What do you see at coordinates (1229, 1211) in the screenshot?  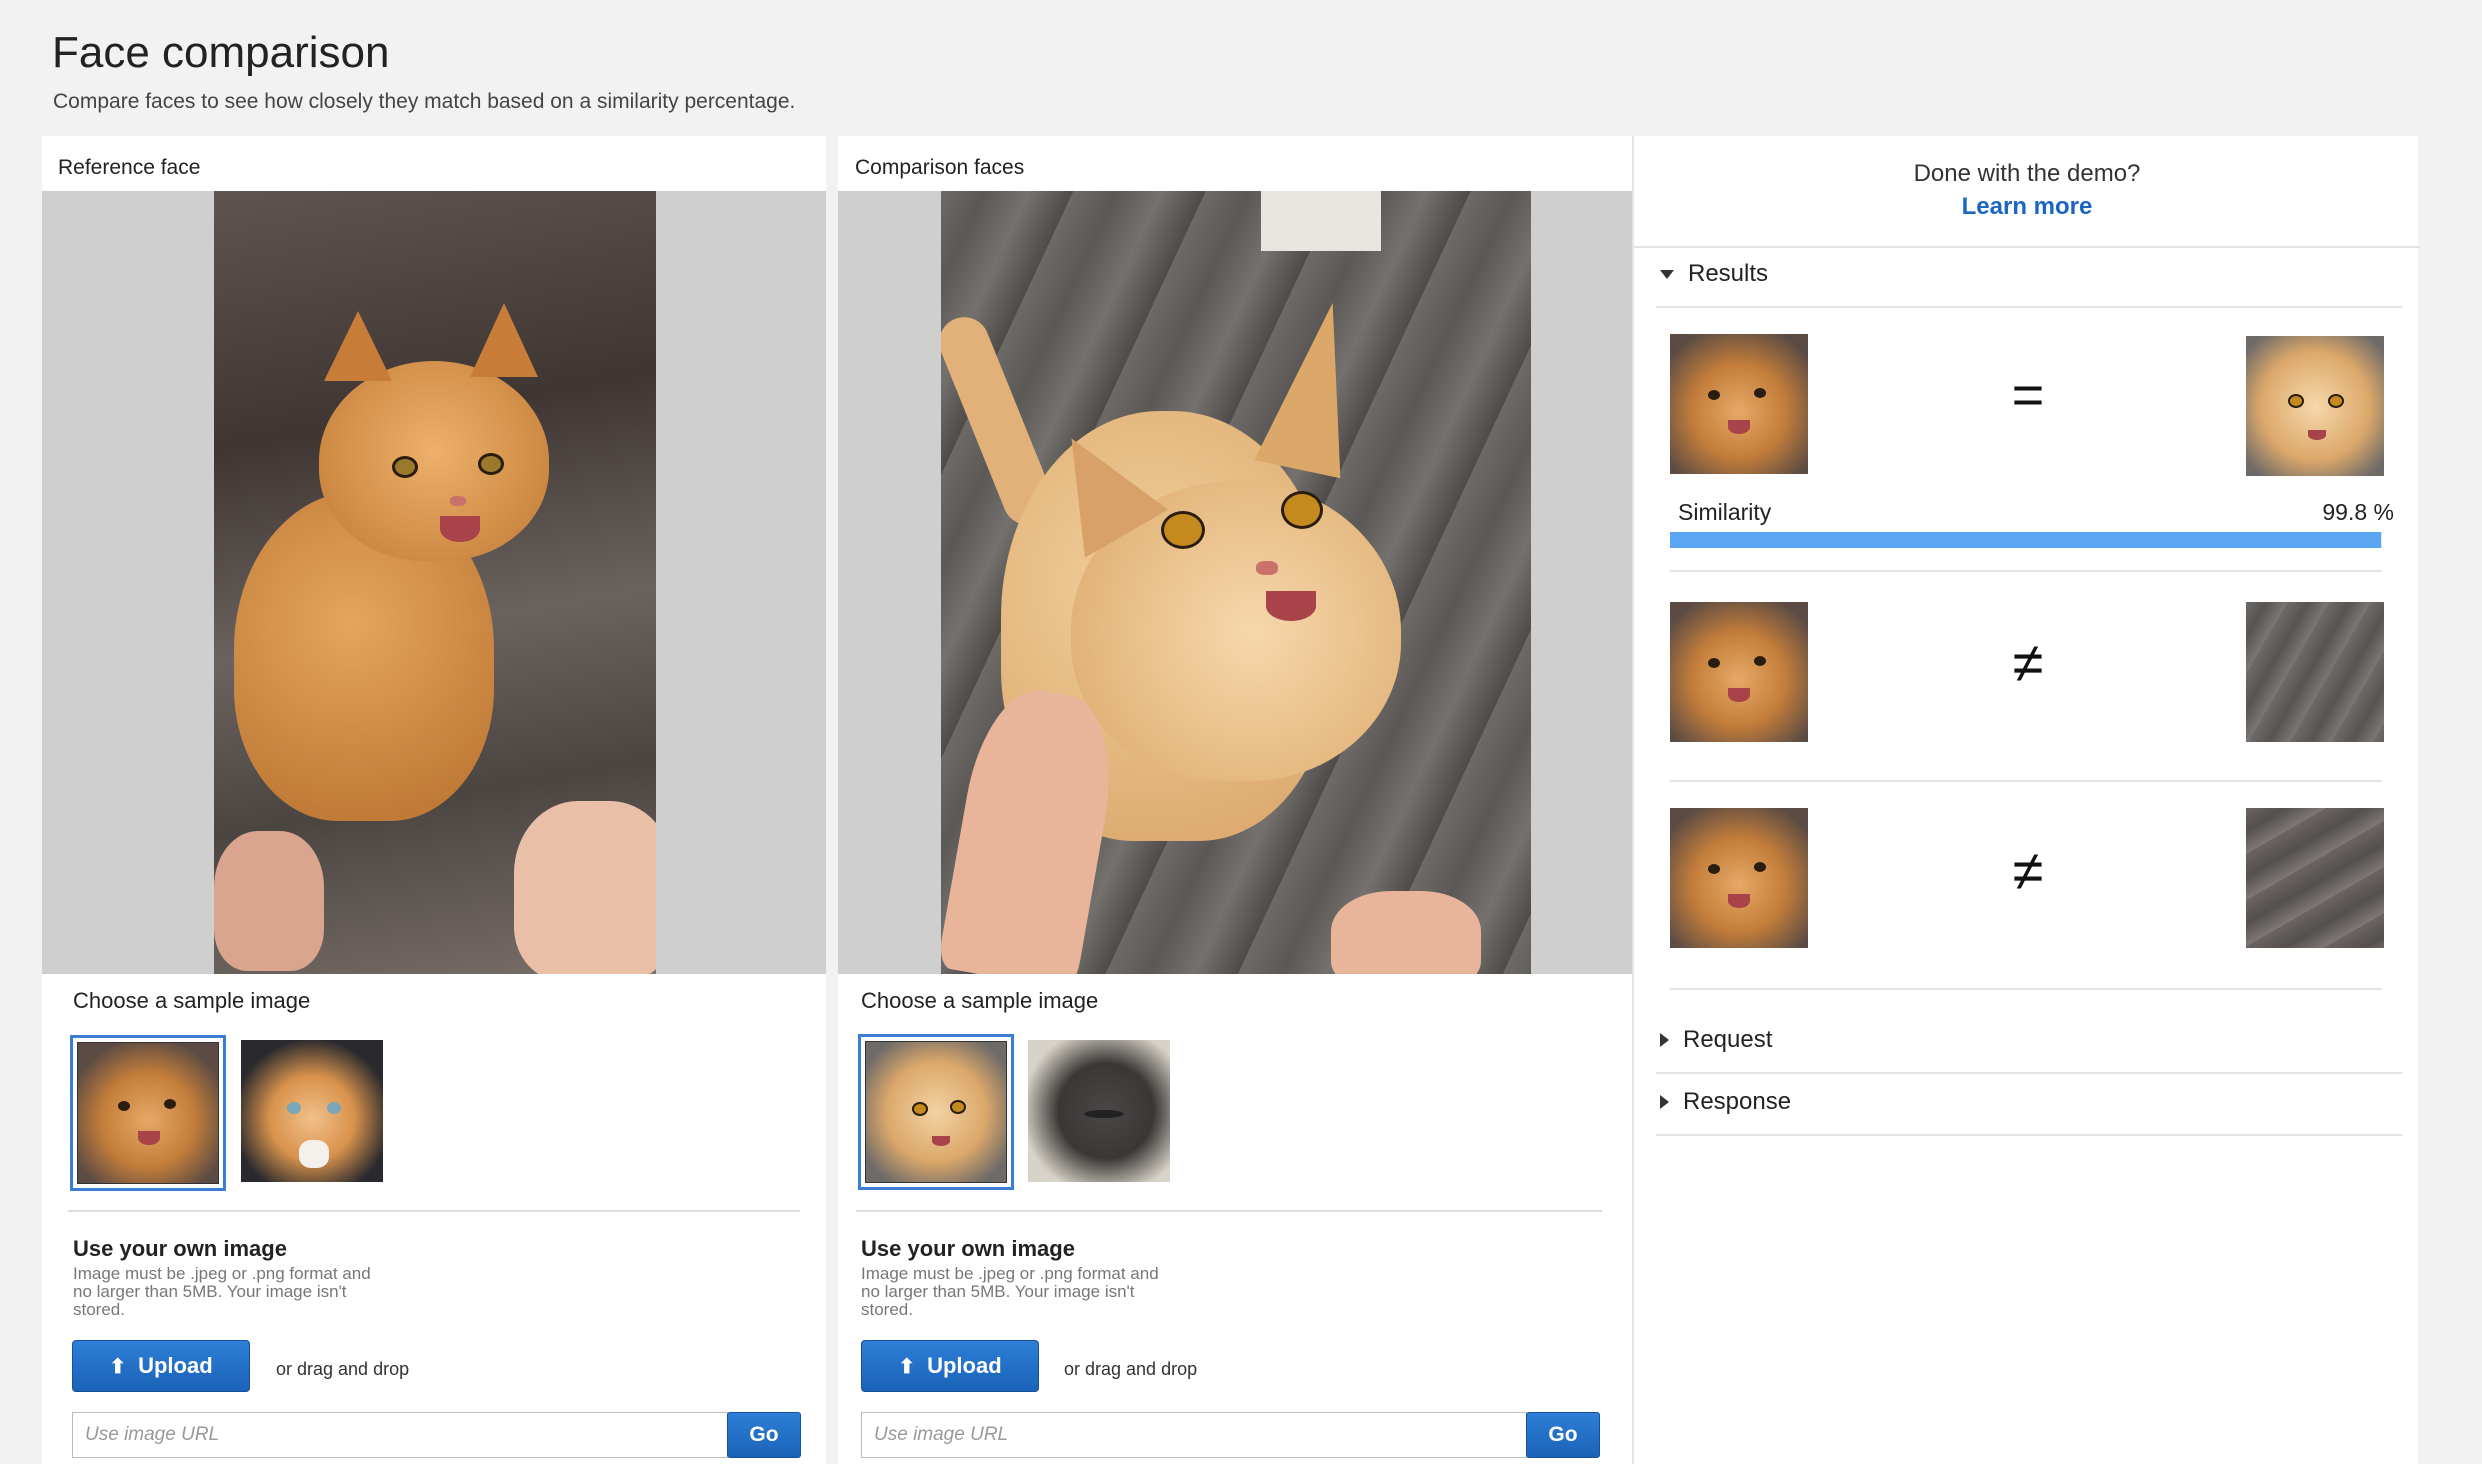 I see `comparison-divider` at bounding box center [1229, 1211].